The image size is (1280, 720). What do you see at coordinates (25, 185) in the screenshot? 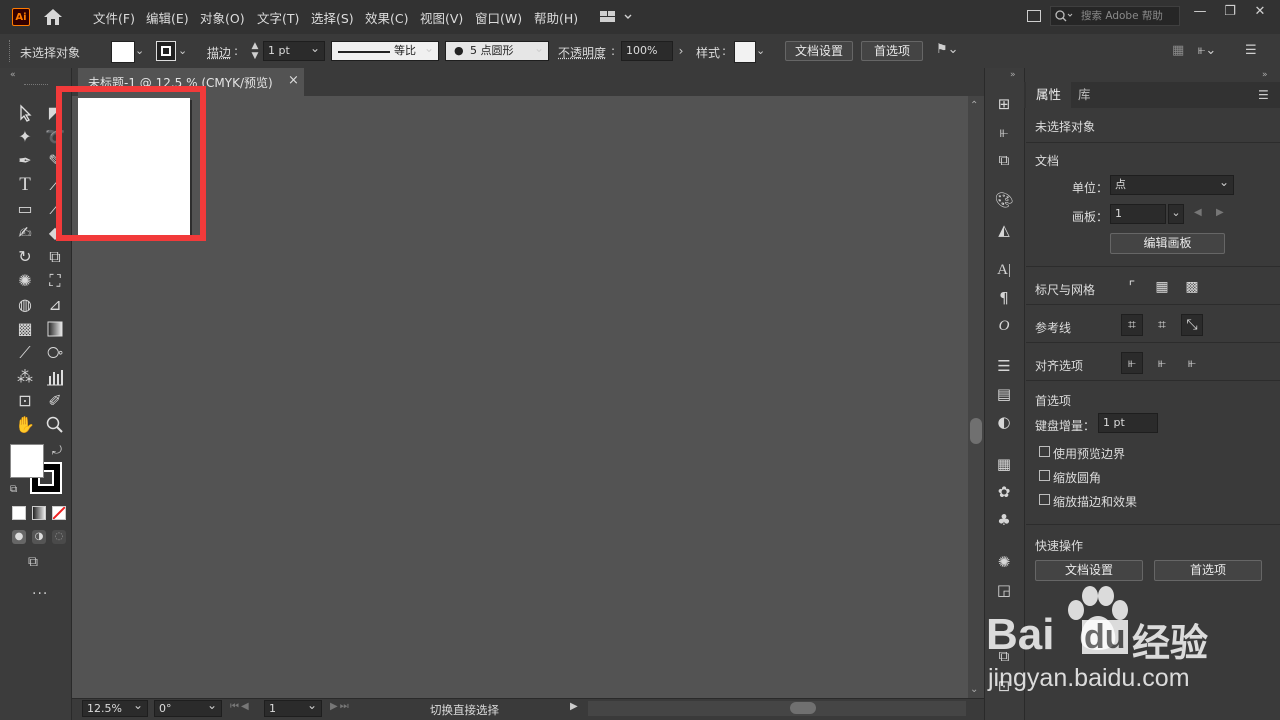
I see `type-tool-icon: T` at bounding box center [25, 185].